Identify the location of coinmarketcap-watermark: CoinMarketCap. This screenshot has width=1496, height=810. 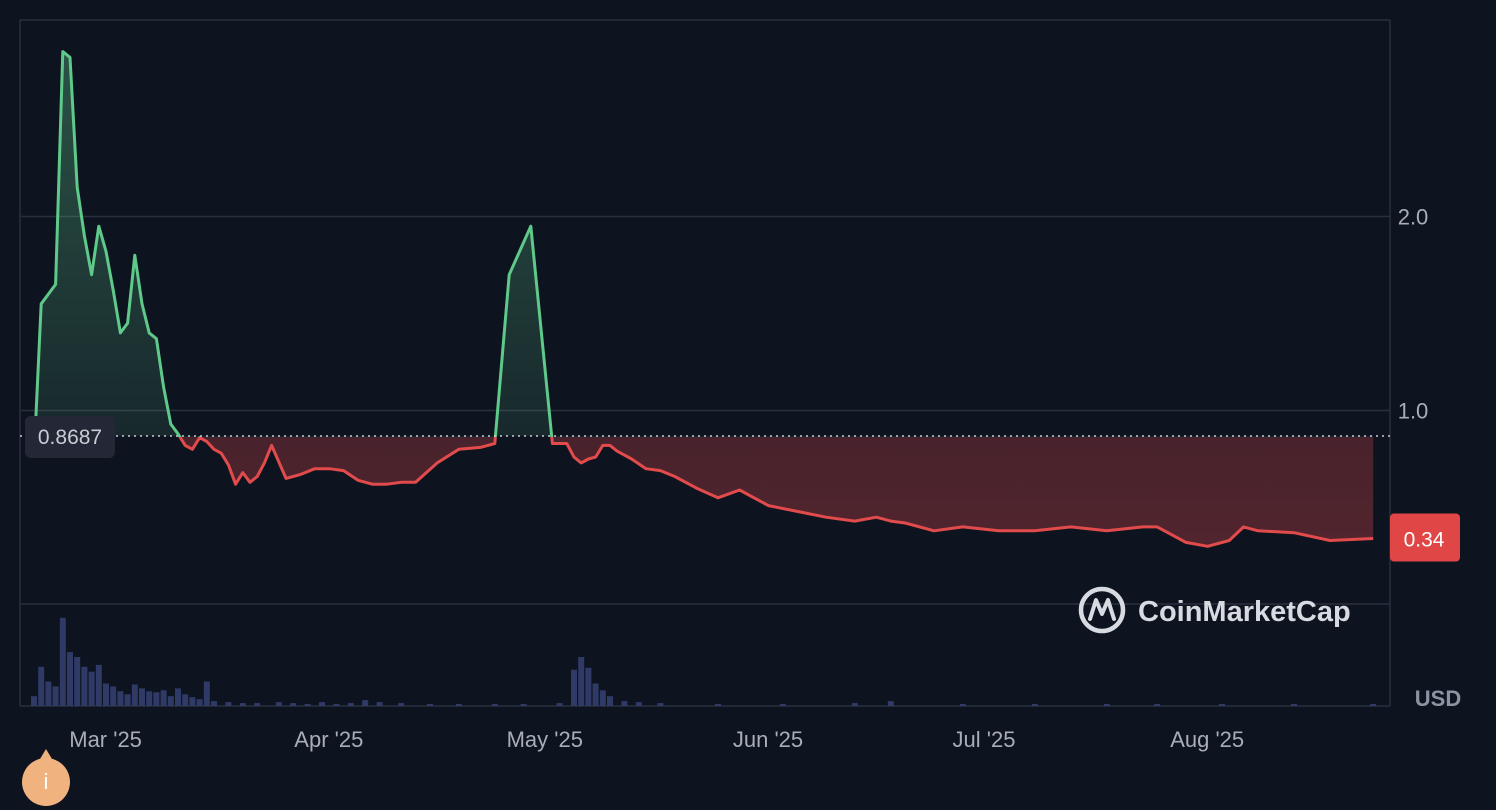
(1214, 610).